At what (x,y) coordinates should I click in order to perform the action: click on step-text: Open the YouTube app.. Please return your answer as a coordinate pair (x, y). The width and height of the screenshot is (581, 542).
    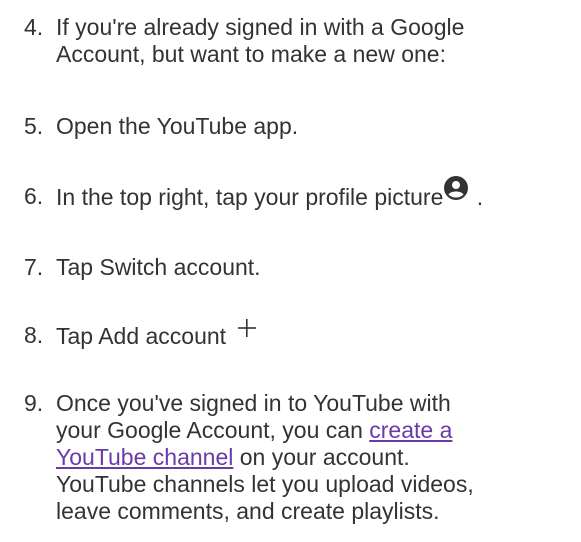
    Looking at the image, I should click on (177, 126).